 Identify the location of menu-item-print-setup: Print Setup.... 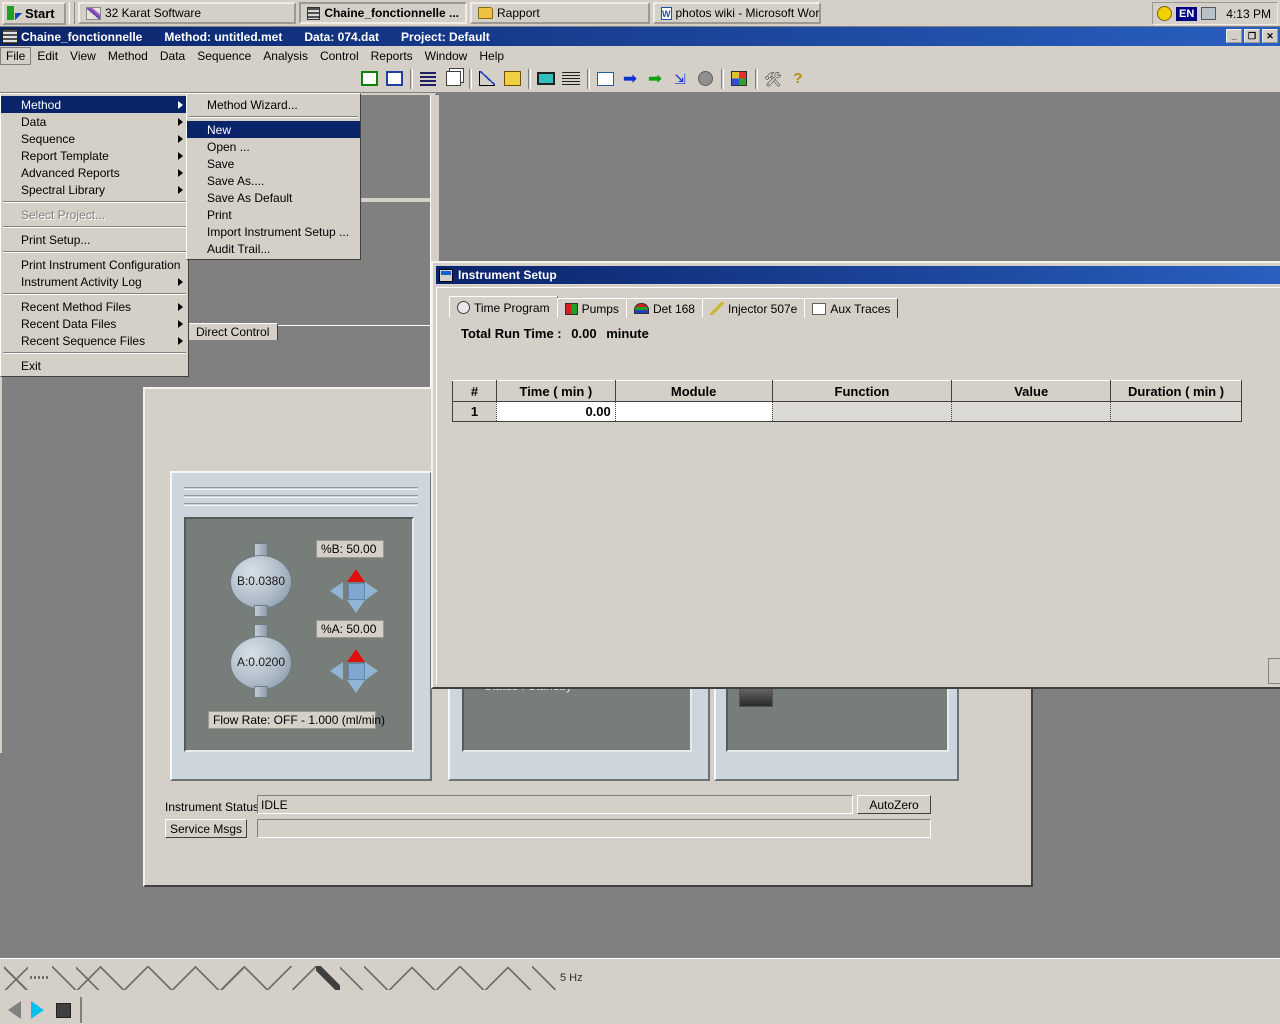
(94, 239).